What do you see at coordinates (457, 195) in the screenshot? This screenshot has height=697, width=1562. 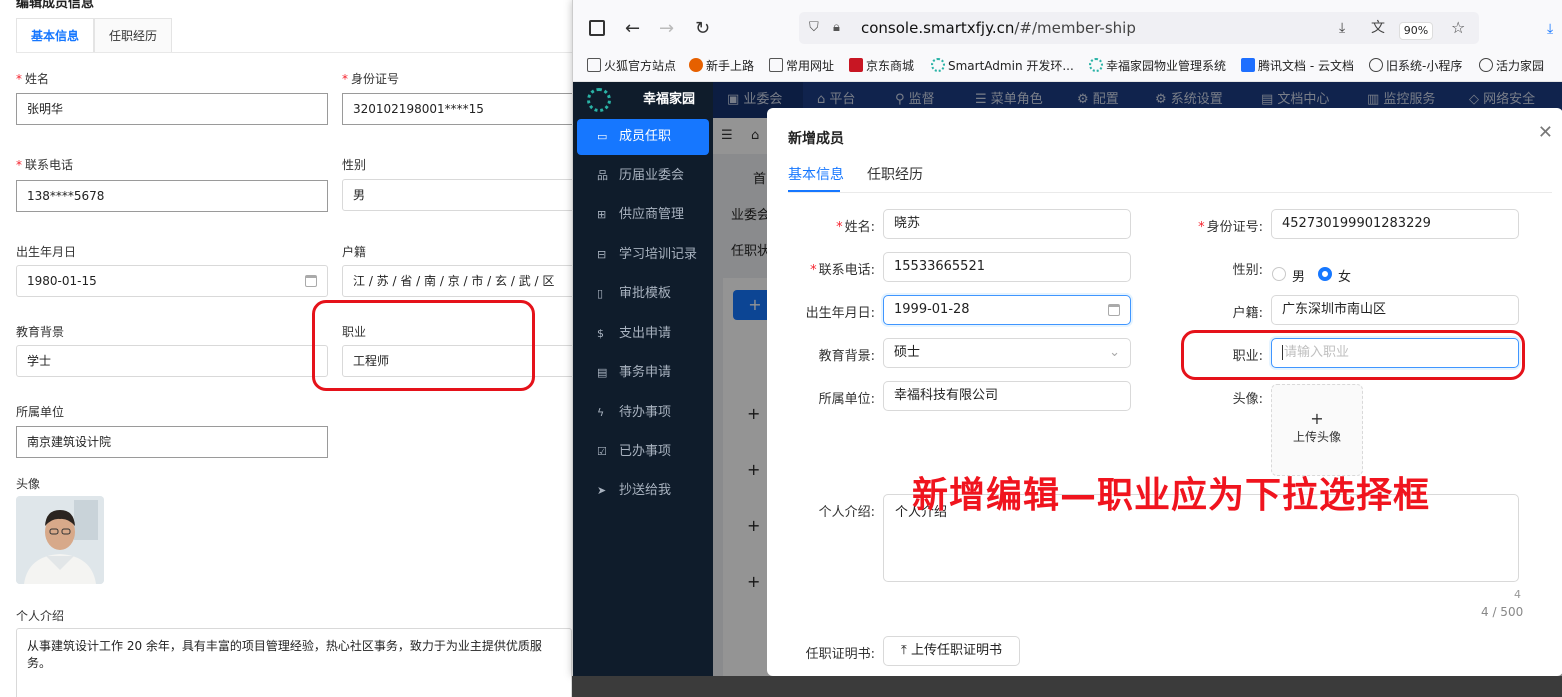 I see `gender-select: 男` at bounding box center [457, 195].